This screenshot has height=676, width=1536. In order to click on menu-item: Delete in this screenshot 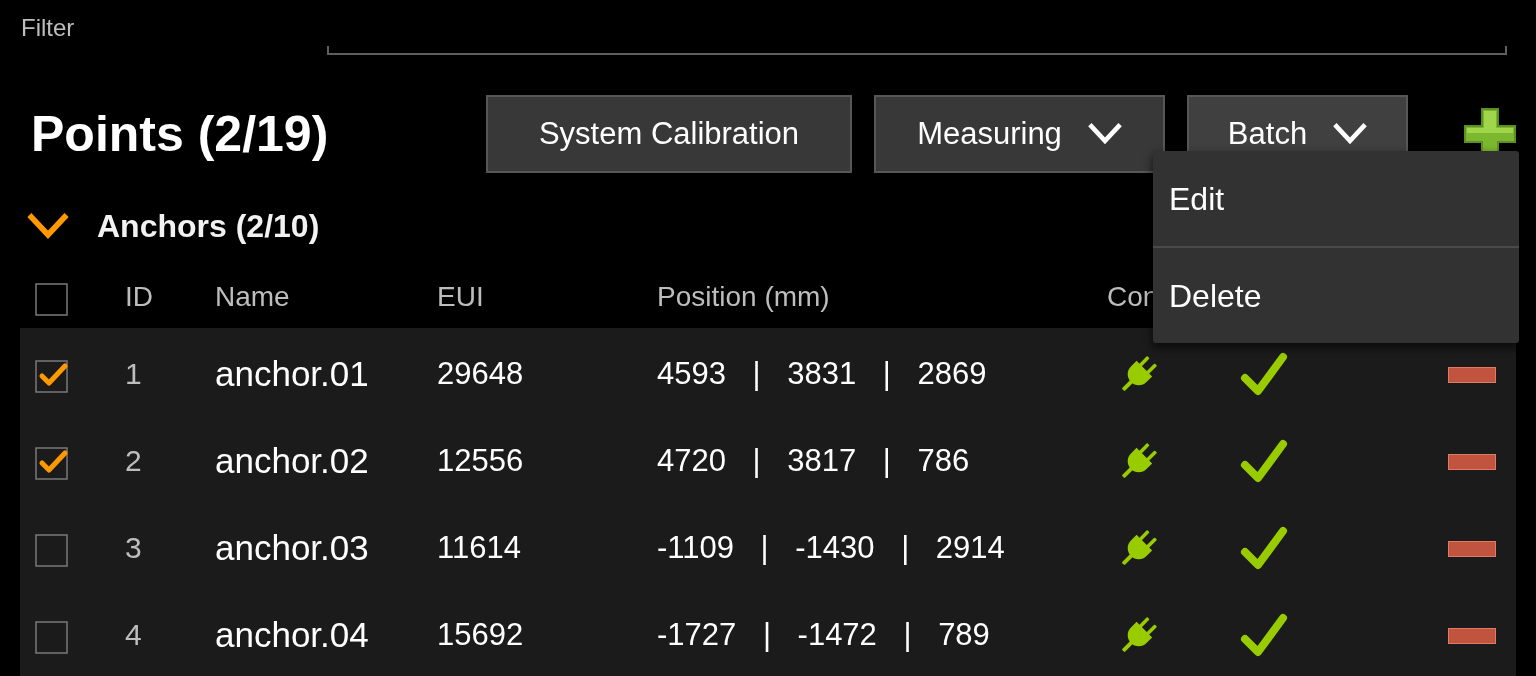, I will do `click(1336, 295)`.